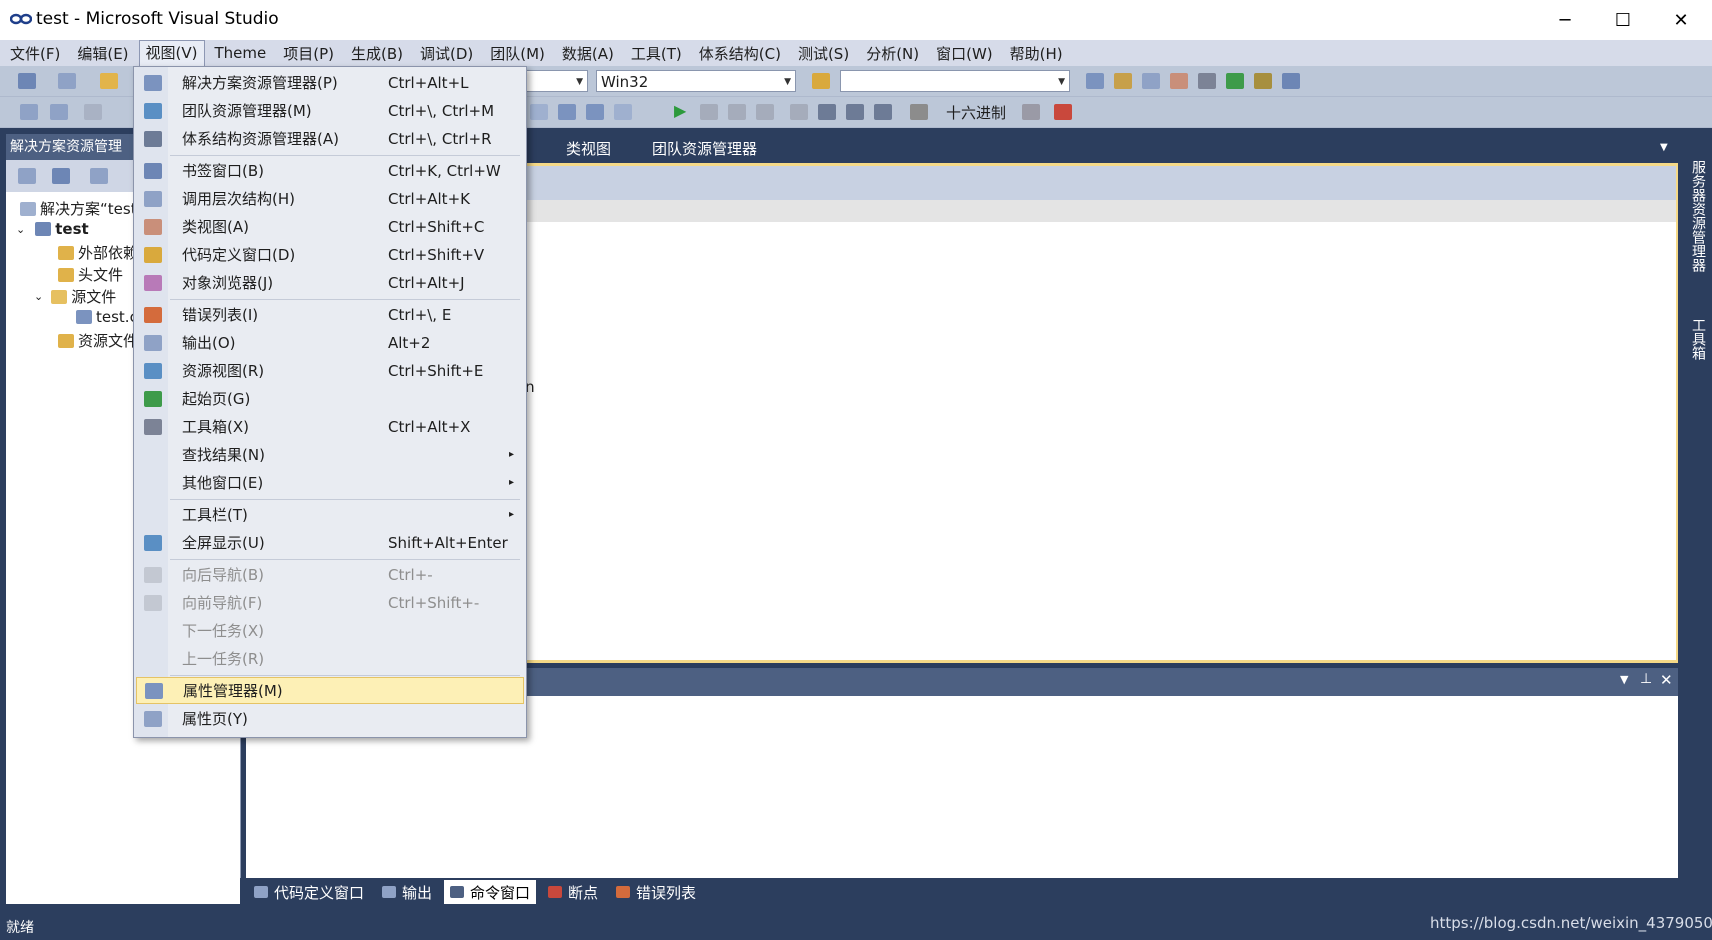 The width and height of the screenshot is (1712, 940). I want to click on tab-team-explorer: 团队资源管理器, so click(704, 148).